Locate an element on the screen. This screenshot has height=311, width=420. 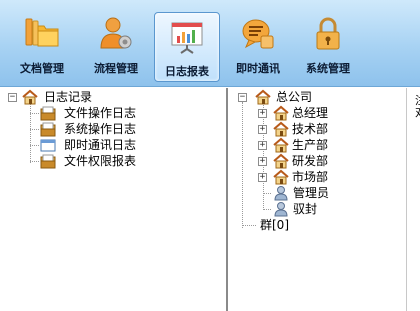
toolbar-button-label: 文档管理 is located at coordinates (42, 68).